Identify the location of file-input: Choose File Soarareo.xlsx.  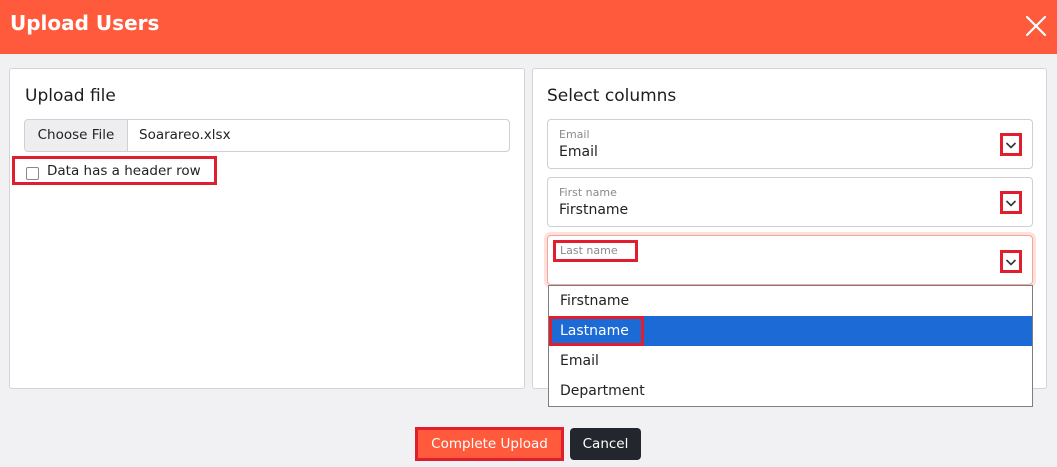
(267, 135).